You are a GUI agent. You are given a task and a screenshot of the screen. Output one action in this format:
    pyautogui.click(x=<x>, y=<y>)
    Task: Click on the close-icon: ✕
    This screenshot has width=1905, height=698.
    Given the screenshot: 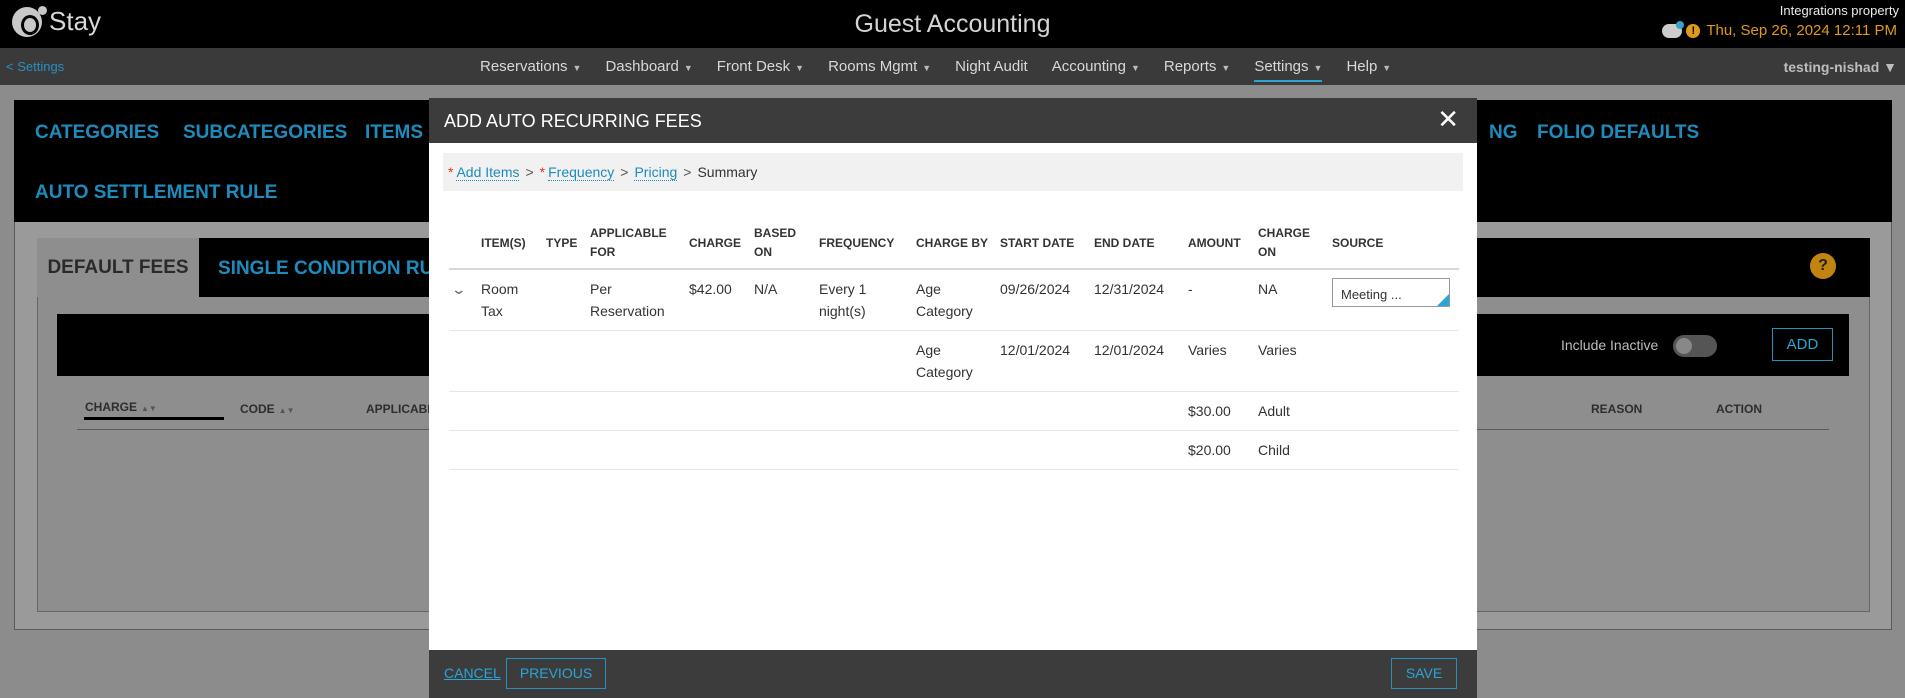 What is the action you would take?
    pyautogui.click(x=1448, y=119)
    